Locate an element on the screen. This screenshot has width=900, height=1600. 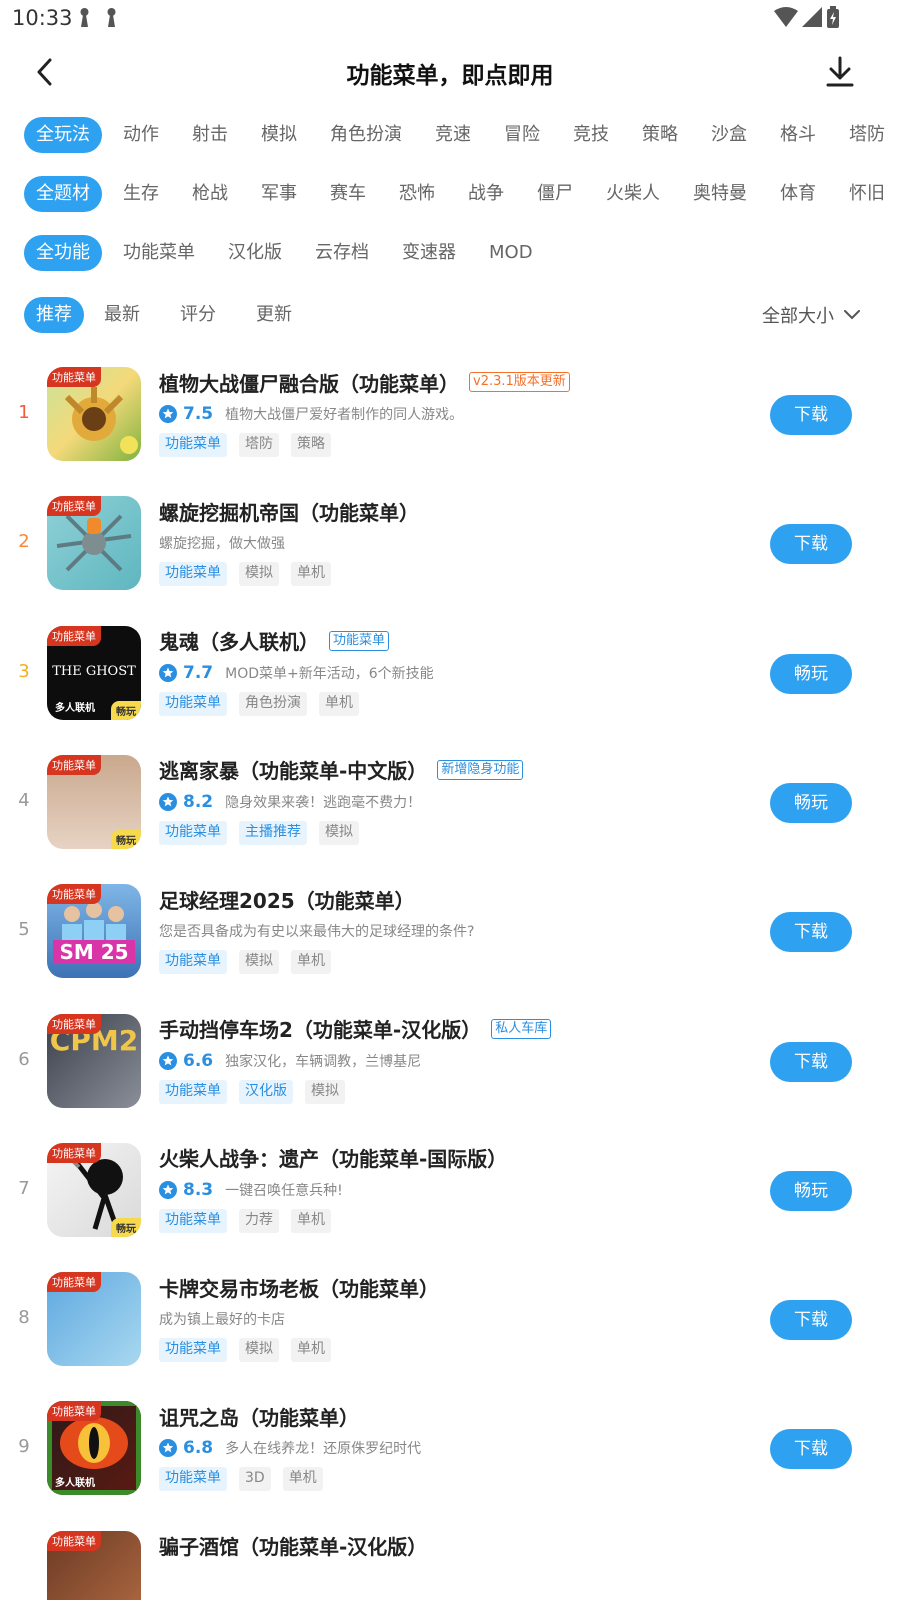
download-manager-button is located at coordinates (840, 72).